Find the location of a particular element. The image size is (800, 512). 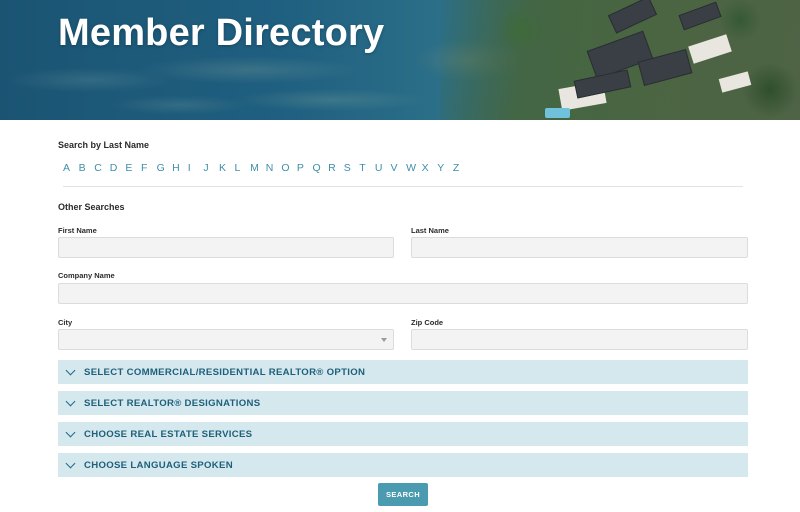

letter-link-s: S is located at coordinates (352, 168).